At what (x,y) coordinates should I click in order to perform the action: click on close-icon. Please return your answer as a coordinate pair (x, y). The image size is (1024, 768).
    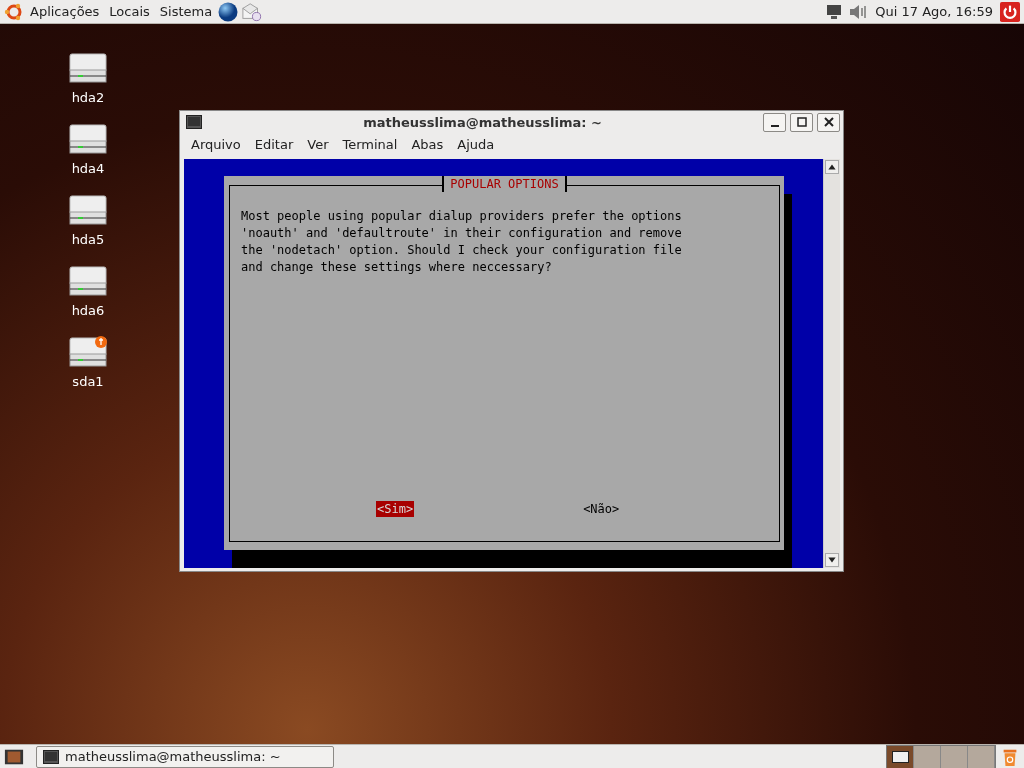
    Looking at the image, I should click on (828, 122).